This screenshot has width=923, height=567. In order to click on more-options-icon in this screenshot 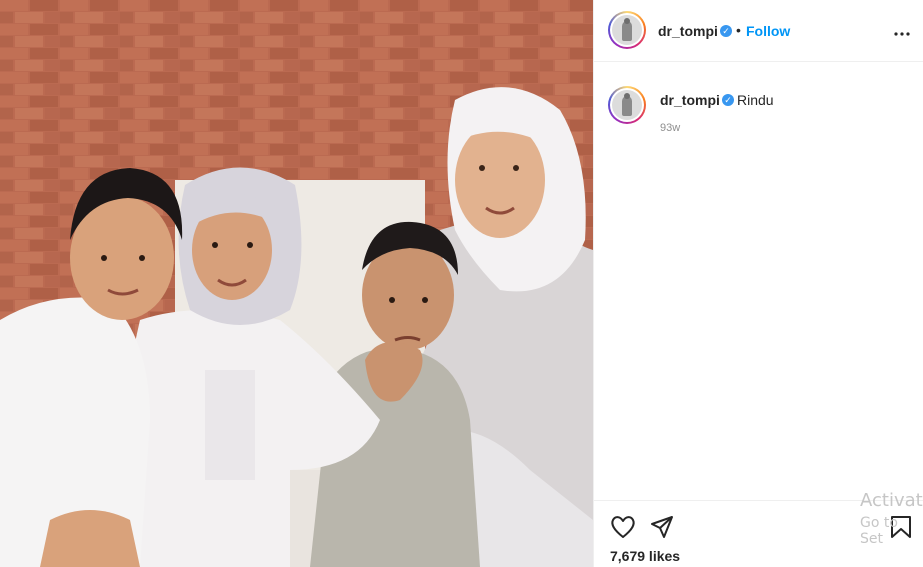, I will do `click(902, 30)`.